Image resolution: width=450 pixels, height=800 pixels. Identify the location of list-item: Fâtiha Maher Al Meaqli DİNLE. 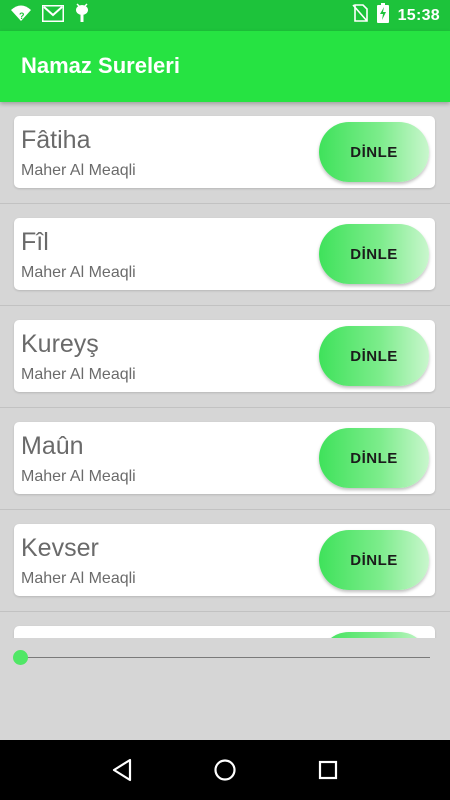
(225, 153).